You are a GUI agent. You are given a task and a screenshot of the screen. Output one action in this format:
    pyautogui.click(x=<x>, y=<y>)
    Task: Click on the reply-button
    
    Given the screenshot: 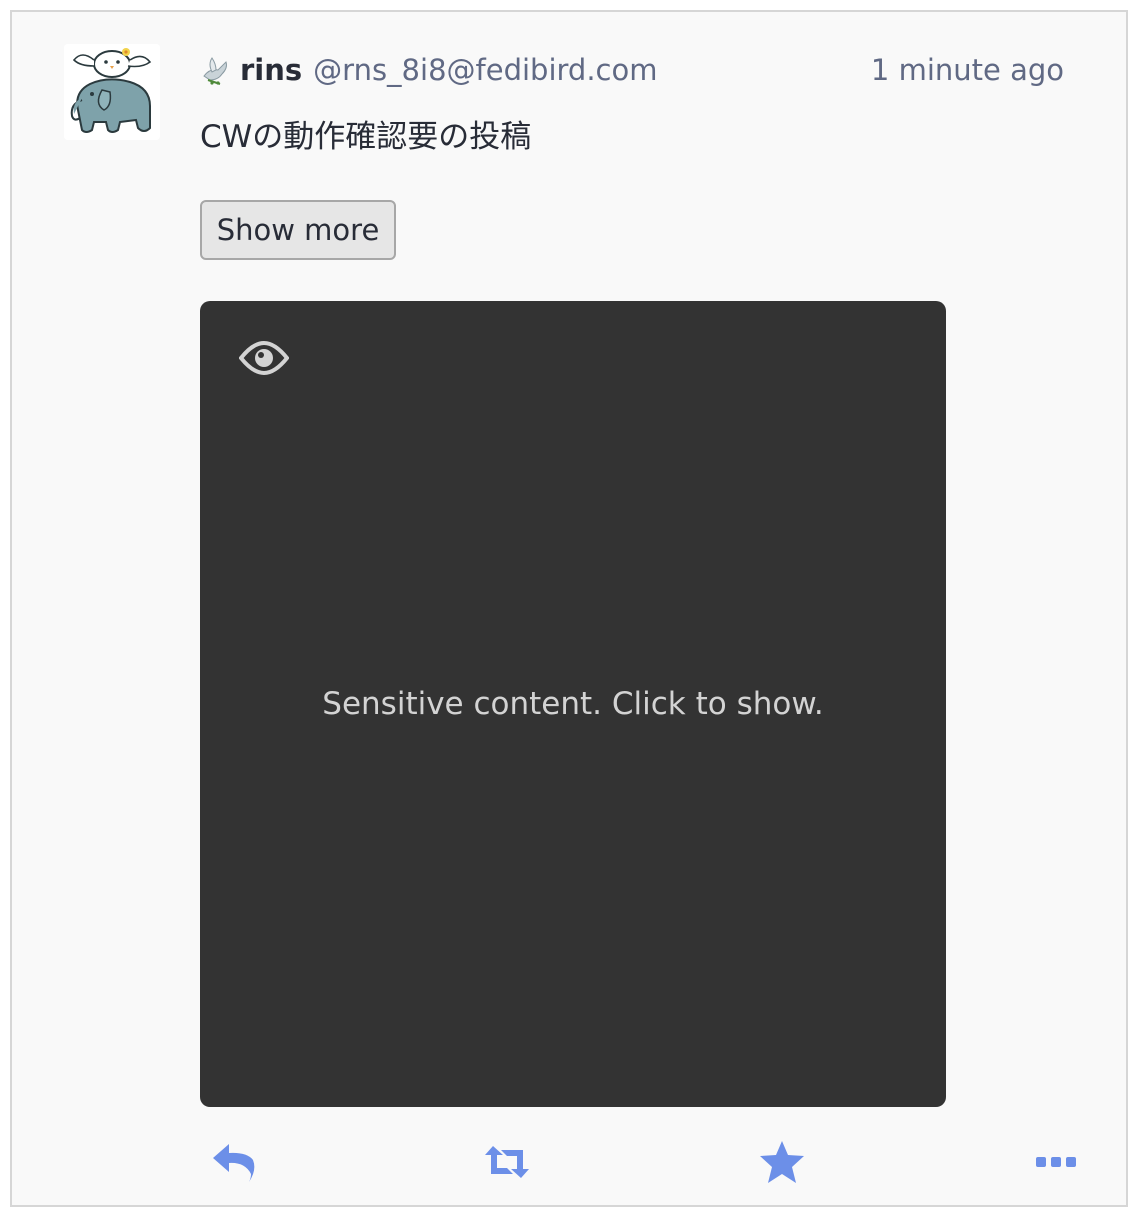 What is the action you would take?
    pyautogui.click(x=234, y=1162)
    